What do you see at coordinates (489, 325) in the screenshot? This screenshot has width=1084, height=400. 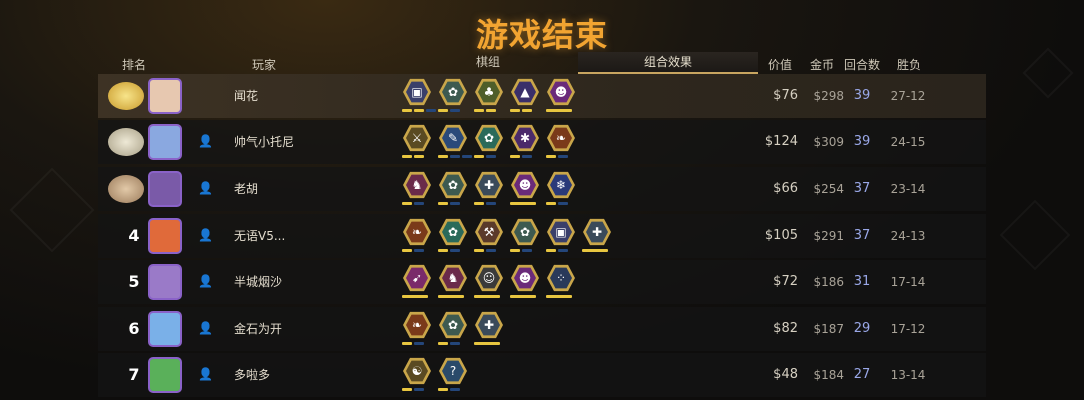 I see `cross-icon: ✚` at bounding box center [489, 325].